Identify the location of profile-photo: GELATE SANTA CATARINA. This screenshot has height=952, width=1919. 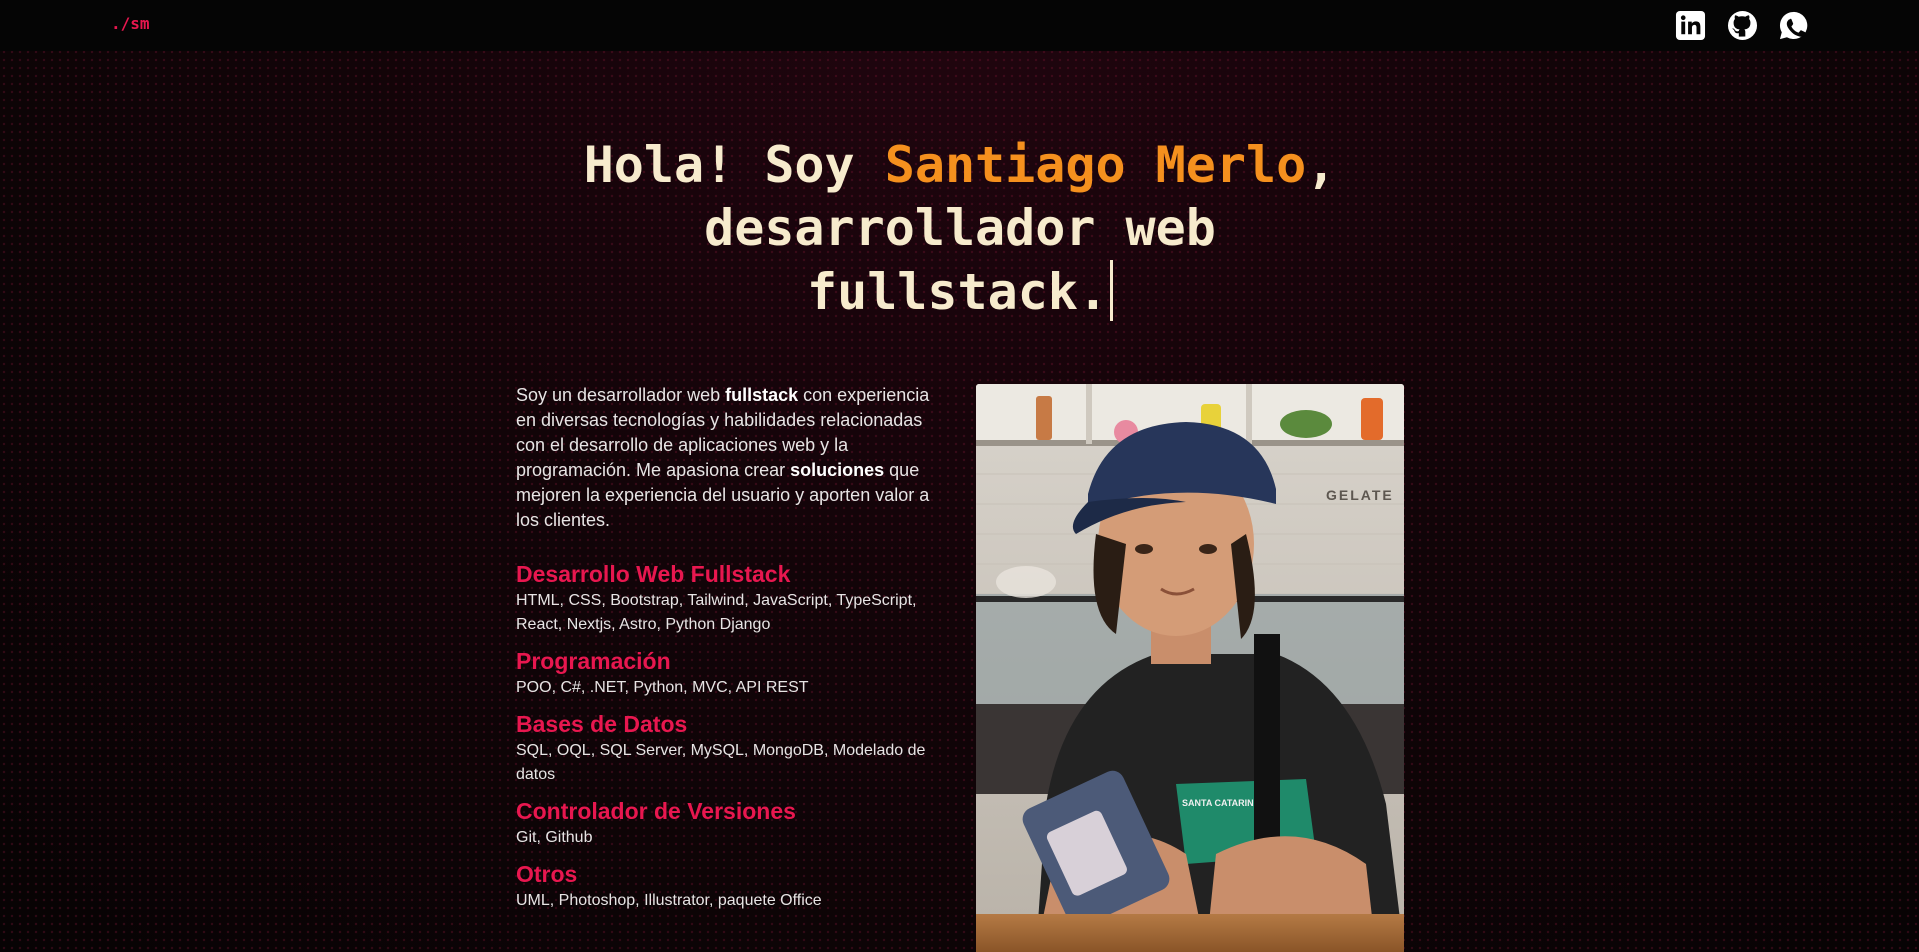
(1190, 668).